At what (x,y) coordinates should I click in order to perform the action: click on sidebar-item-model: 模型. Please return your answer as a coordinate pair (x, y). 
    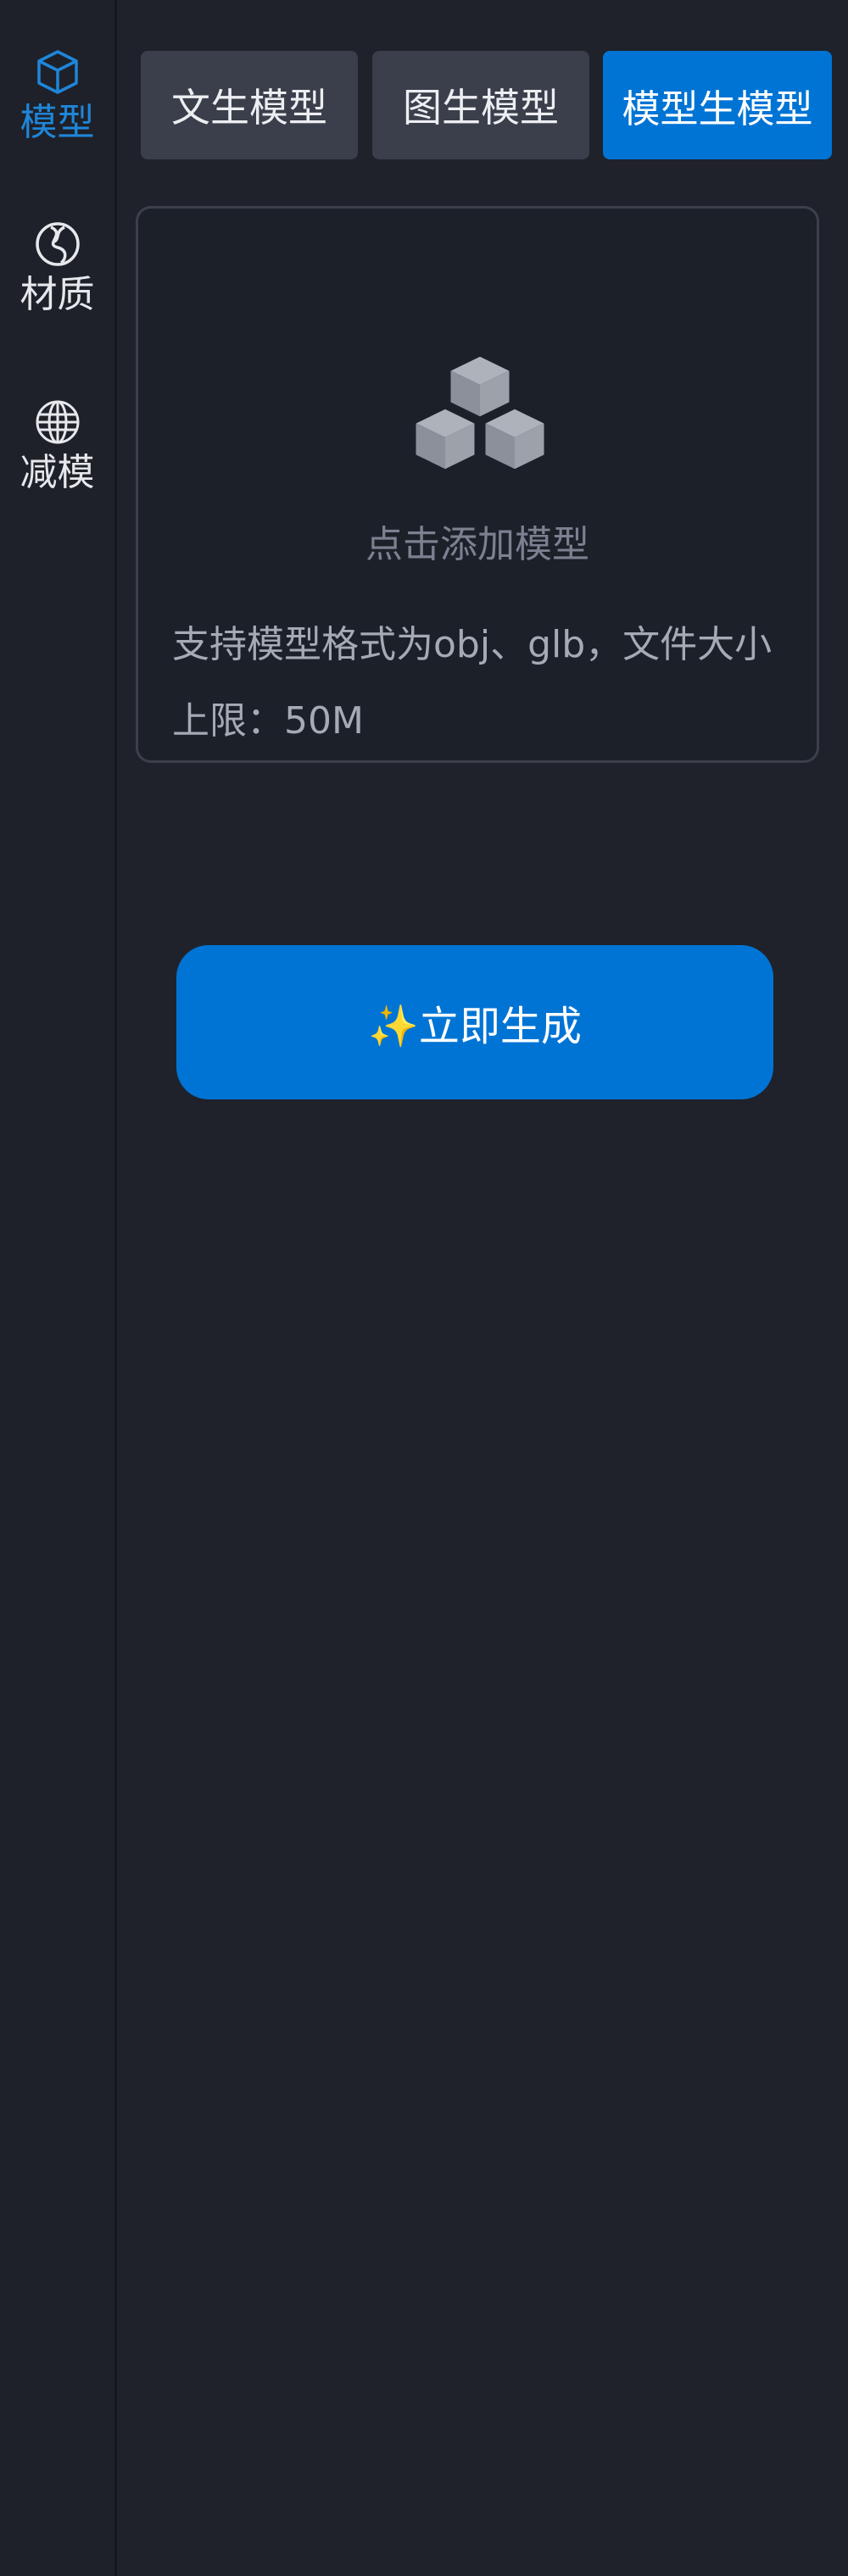
    Looking at the image, I should click on (57, 96).